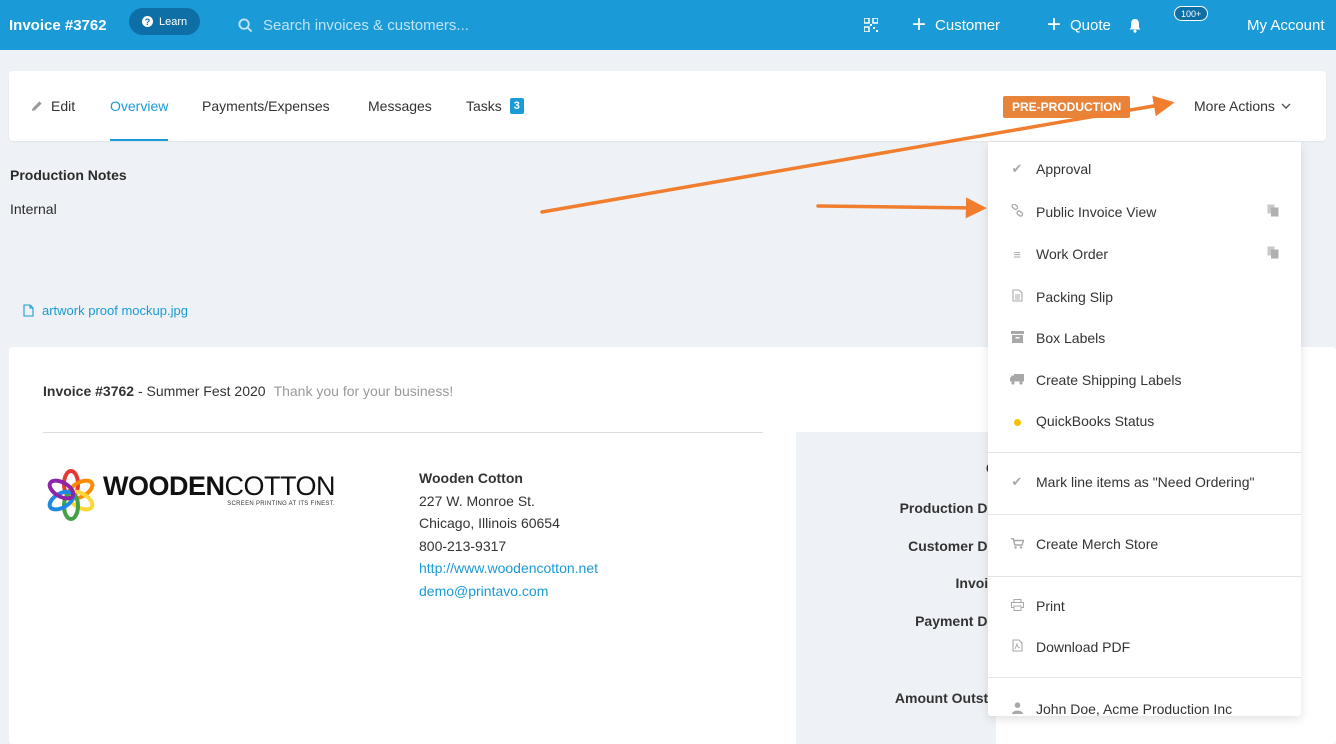 This screenshot has height=744, width=1336. What do you see at coordinates (952, 546) in the screenshot?
I see `customer-due-label: Customer Du` at bounding box center [952, 546].